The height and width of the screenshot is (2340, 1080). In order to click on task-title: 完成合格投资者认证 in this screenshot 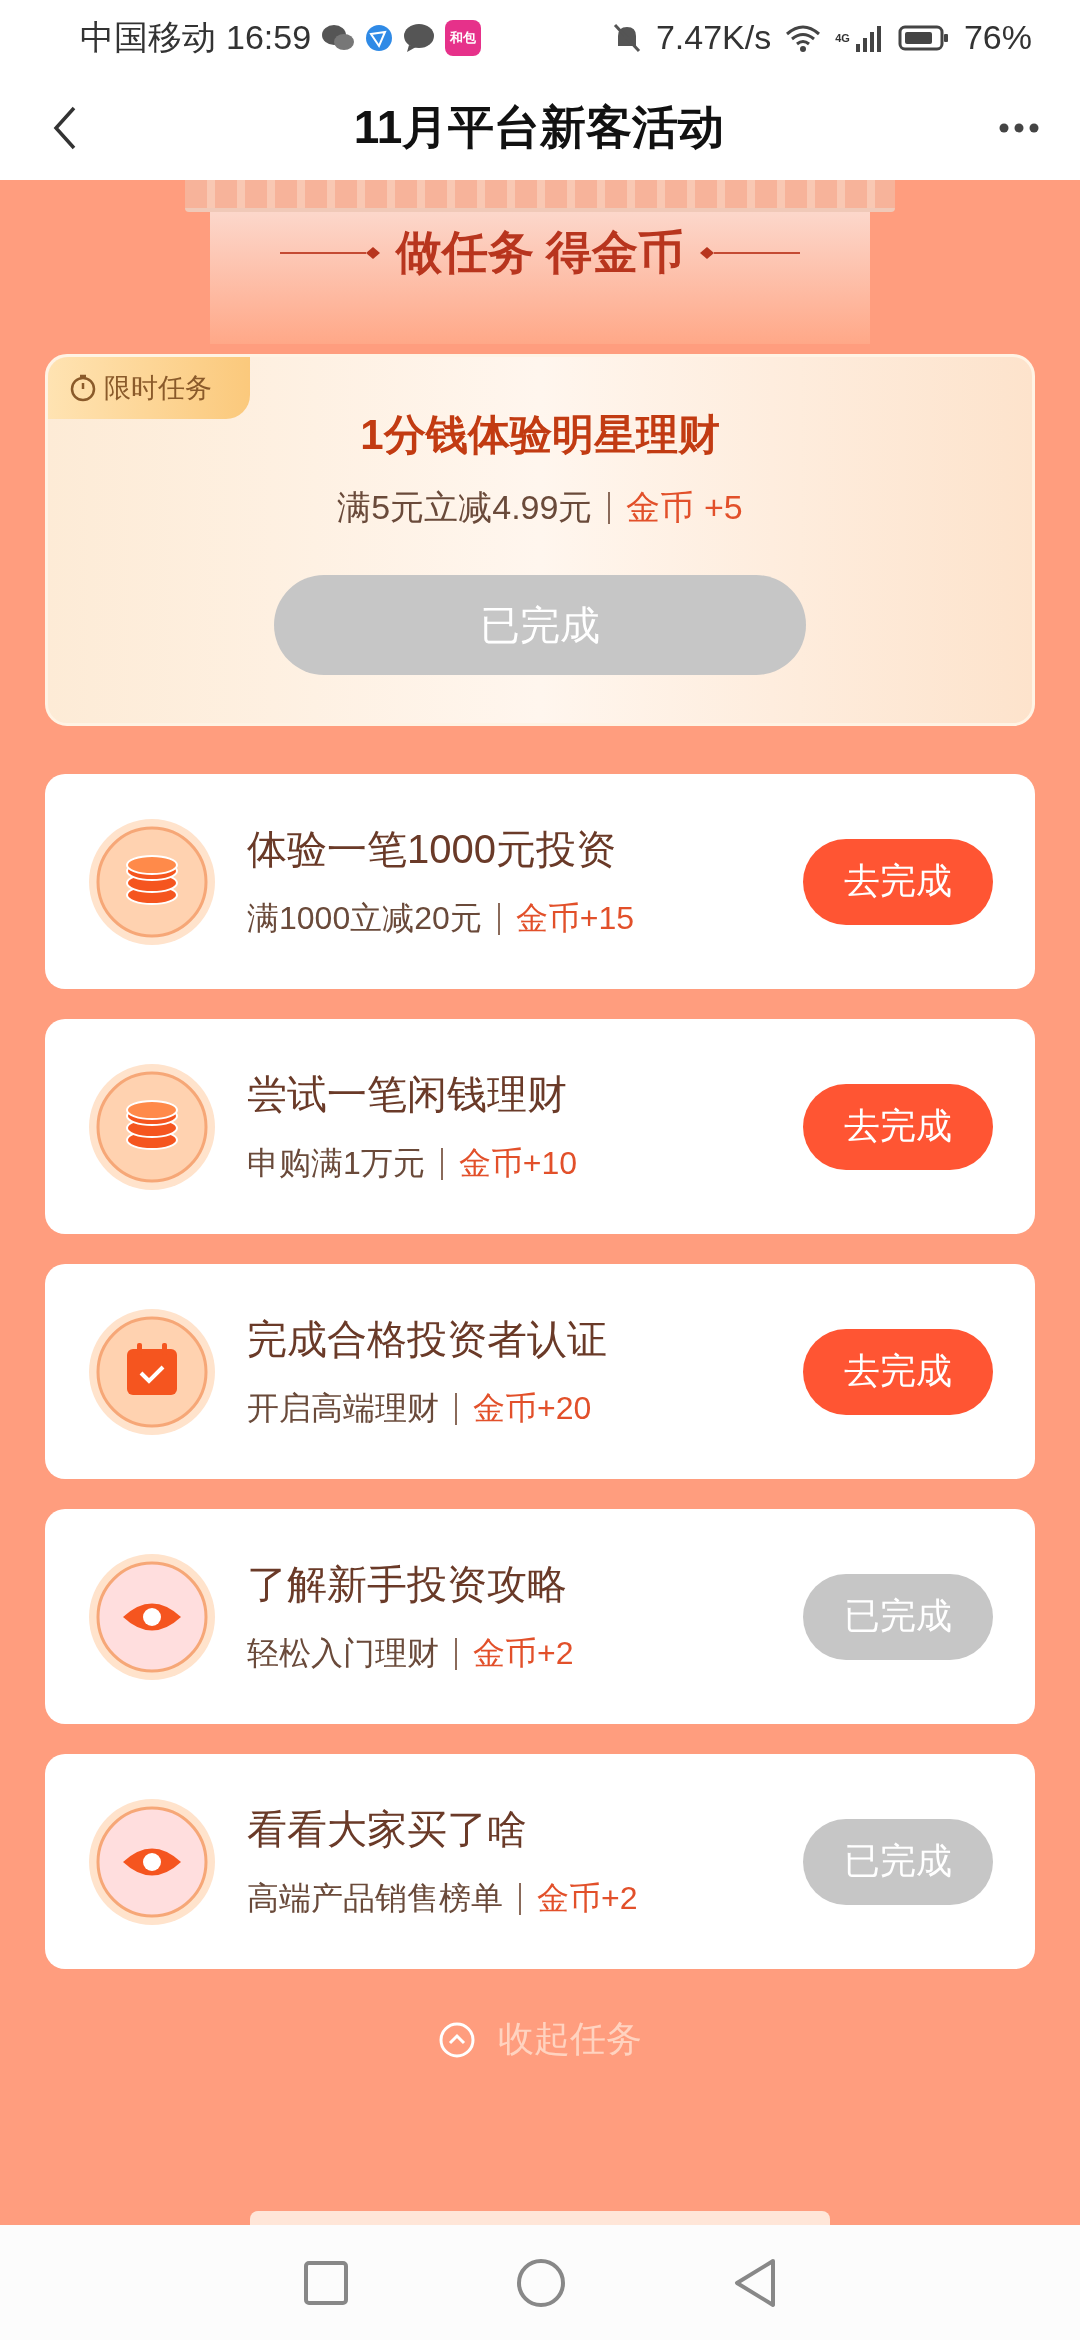, I will do `click(427, 1339)`.